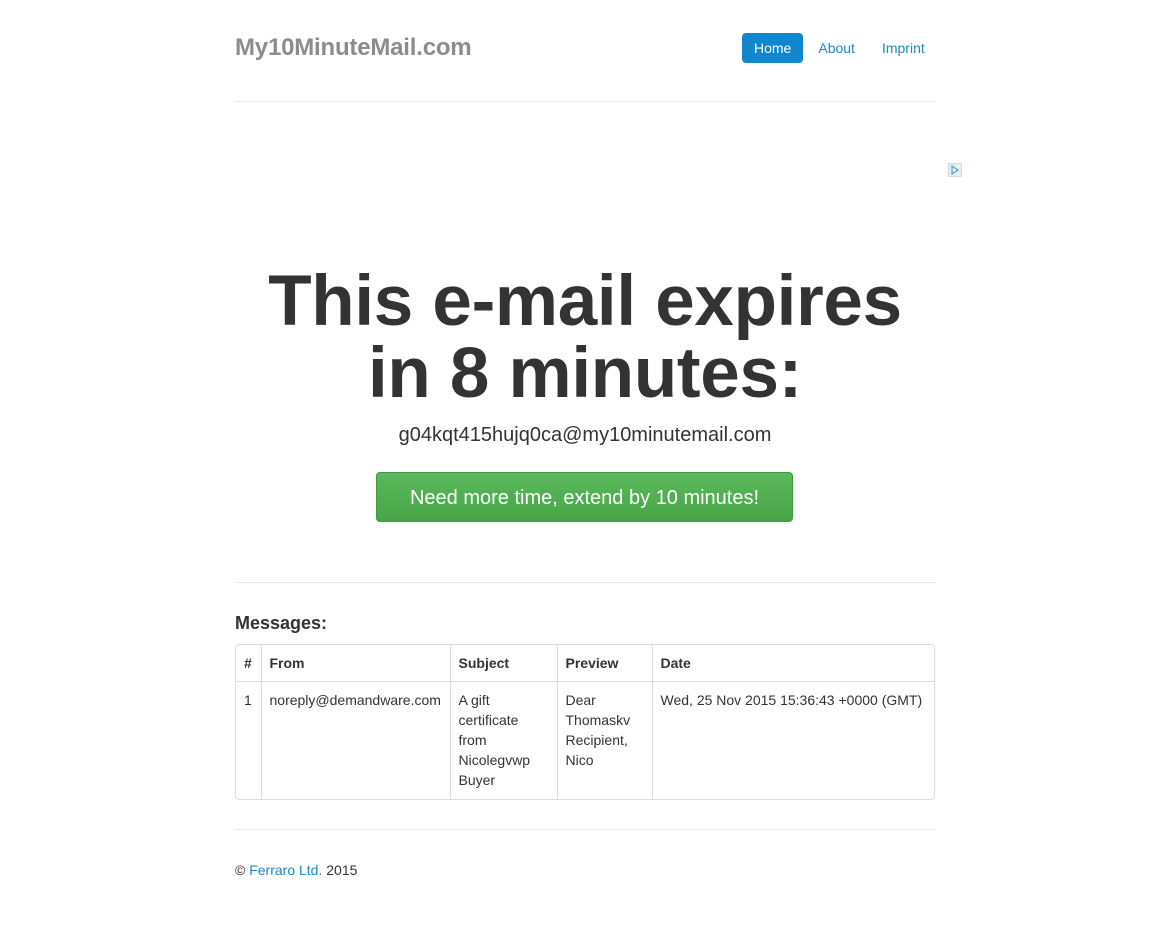  I want to click on main-nav: Home About Imprint, so click(840, 48).